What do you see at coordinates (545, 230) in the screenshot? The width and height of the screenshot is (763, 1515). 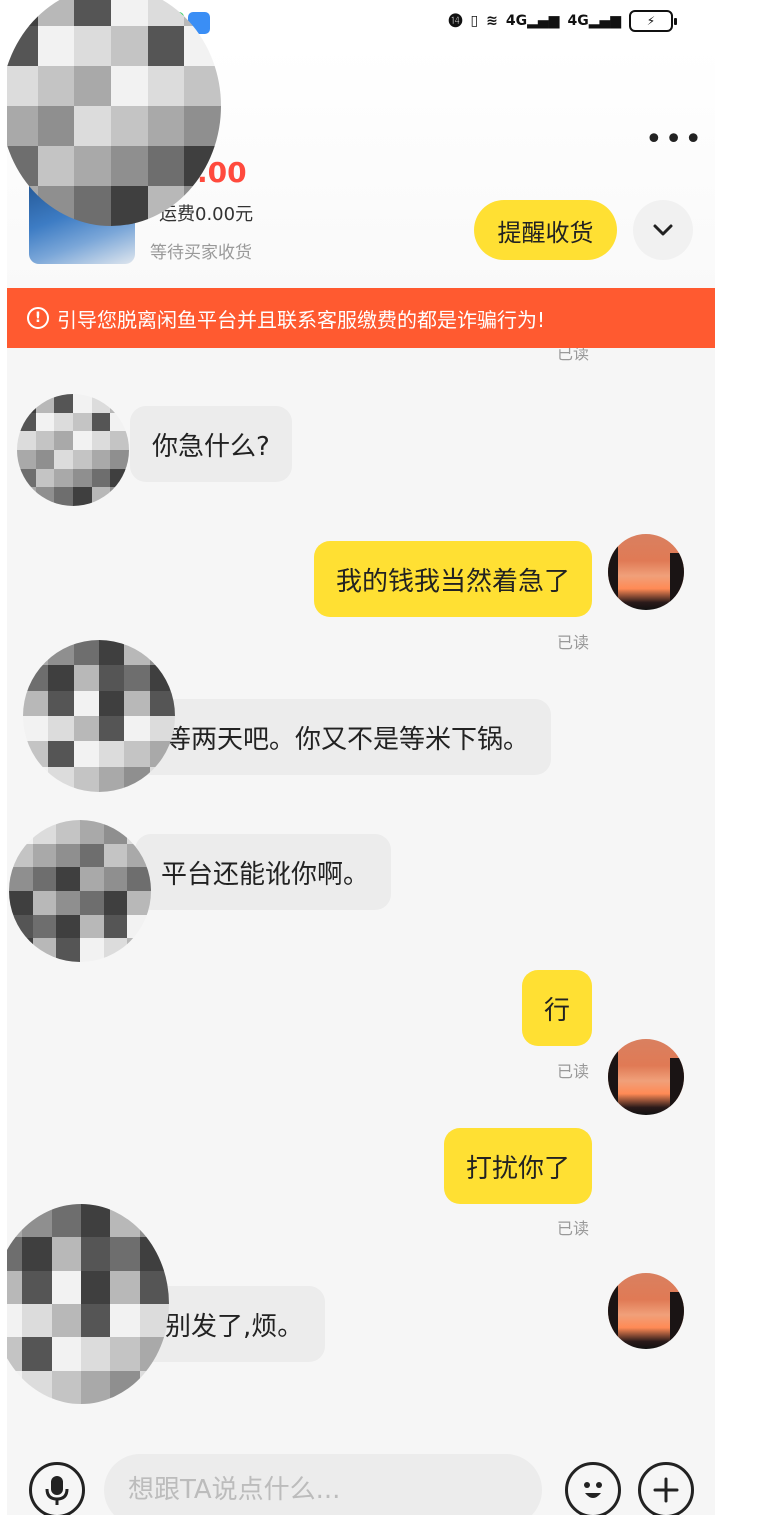 I see `remind-receipt-button: 提醒收货` at bounding box center [545, 230].